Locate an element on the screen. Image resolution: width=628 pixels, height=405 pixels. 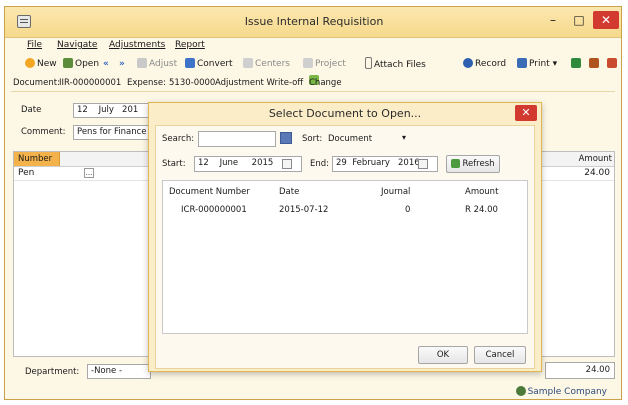
convert-icon is located at coordinates (190, 63).